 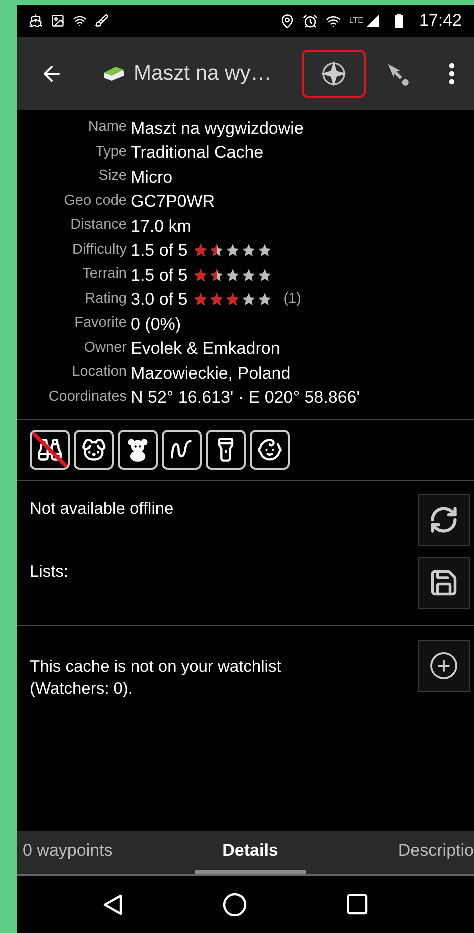 What do you see at coordinates (235, 904) in the screenshot?
I see `home-circle-icon` at bounding box center [235, 904].